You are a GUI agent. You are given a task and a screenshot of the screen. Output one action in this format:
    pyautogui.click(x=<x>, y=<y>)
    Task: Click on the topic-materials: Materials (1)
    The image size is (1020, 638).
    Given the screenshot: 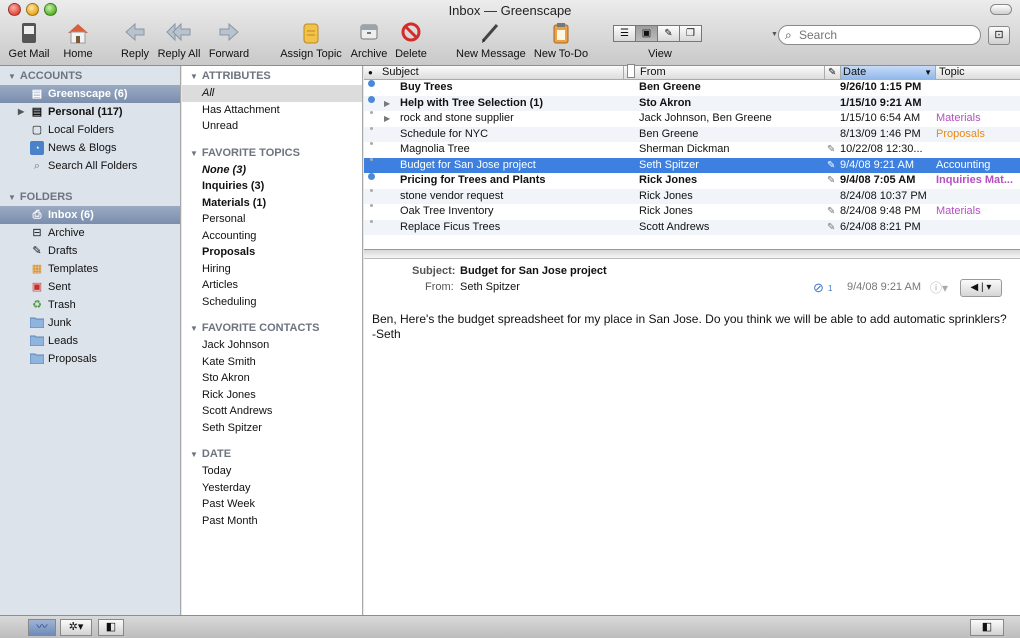 What is the action you would take?
    pyautogui.click(x=272, y=203)
    